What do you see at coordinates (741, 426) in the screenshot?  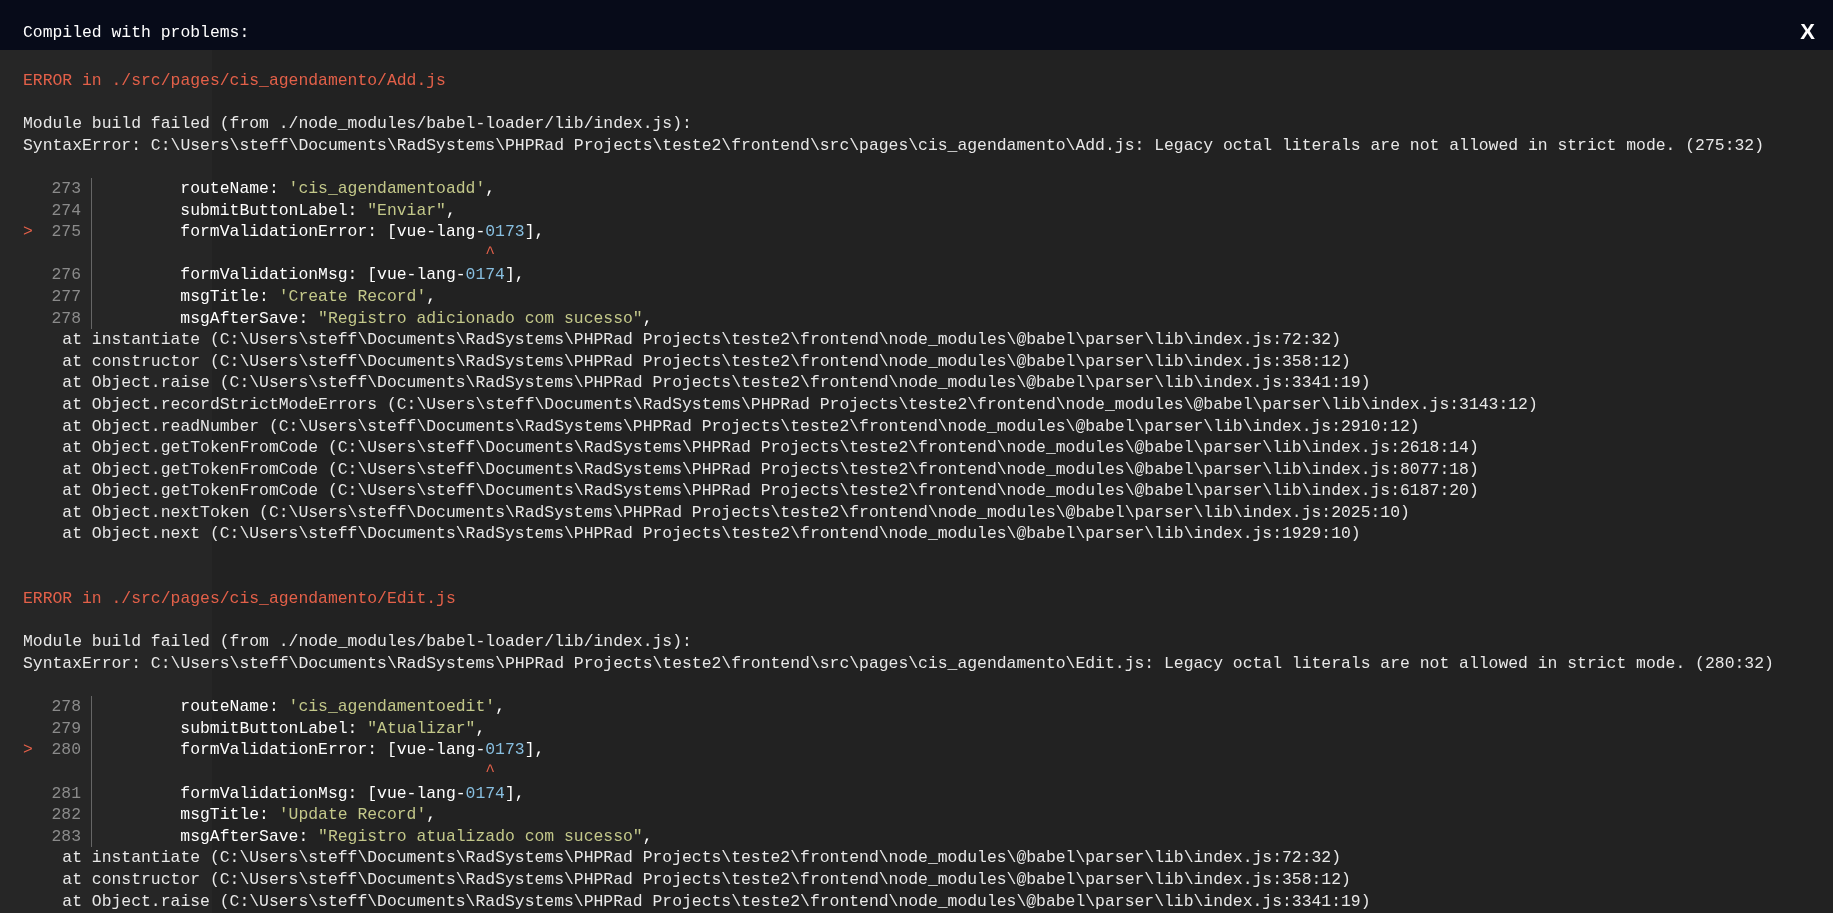 I see `stack-trace-line: at Object.readNumber (C:\Users\steff\Documents\RadSystems\PHPRad Projects\teste2\frontend\node_modules\@babel\parser\lib\index.js:2910:12)` at bounding box center [741, 426].